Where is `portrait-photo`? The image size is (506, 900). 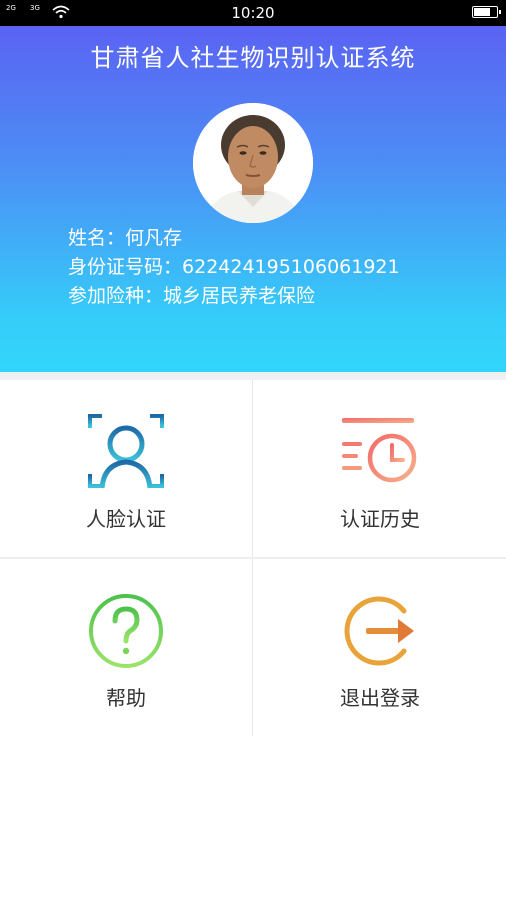
portrait-photo is located at coordinates (253, 163).